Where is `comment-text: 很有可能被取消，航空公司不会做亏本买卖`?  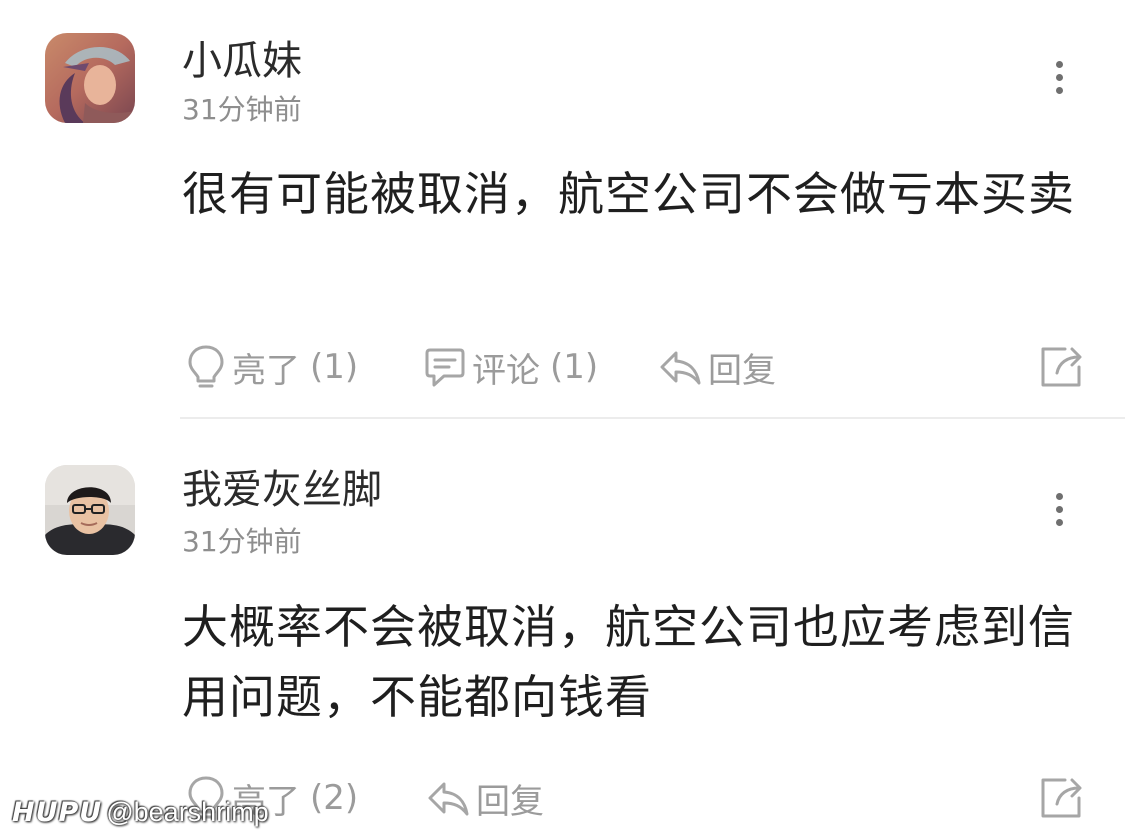 comment-text: 很有可能被取消，航空公司不会做亏本买卖 is located at coordinates (628, 194).